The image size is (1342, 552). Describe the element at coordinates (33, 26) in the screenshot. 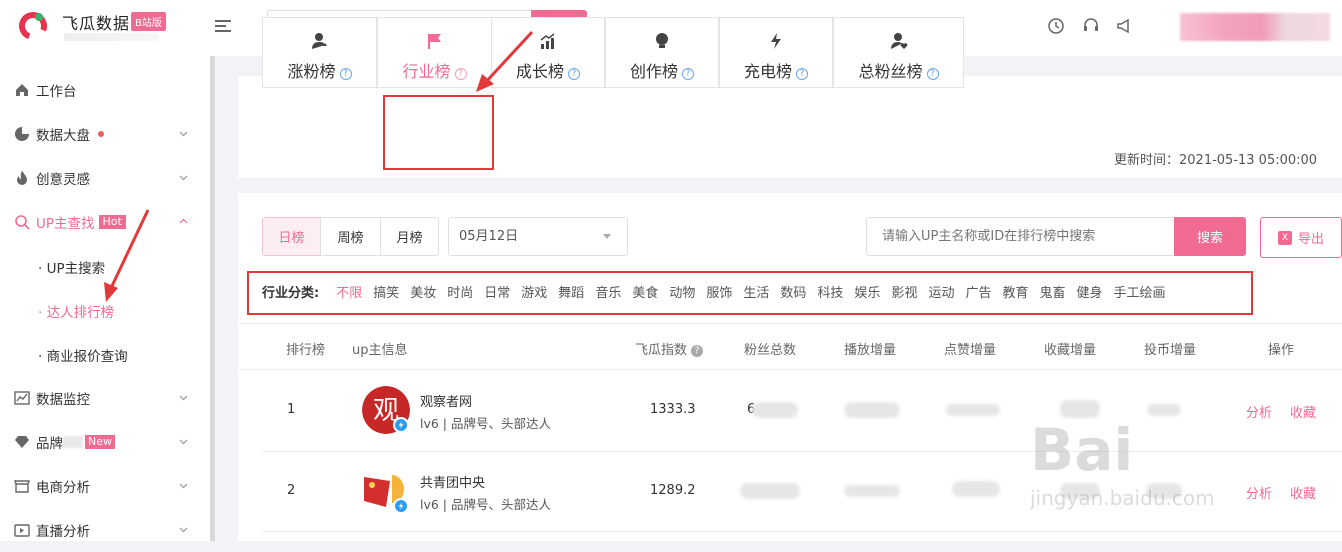

I see `logo-icon` at that location.